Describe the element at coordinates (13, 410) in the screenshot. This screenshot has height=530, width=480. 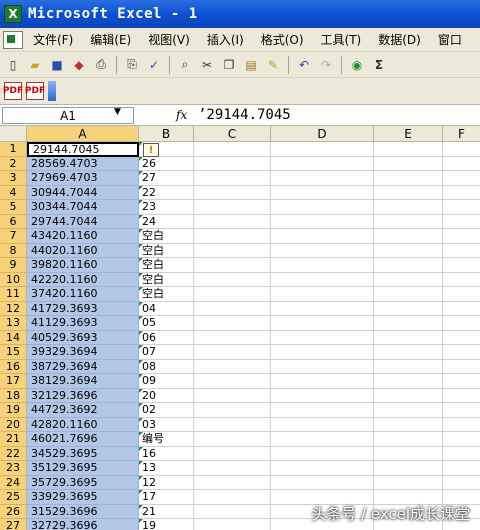
I see `row-header: 19` at that location.